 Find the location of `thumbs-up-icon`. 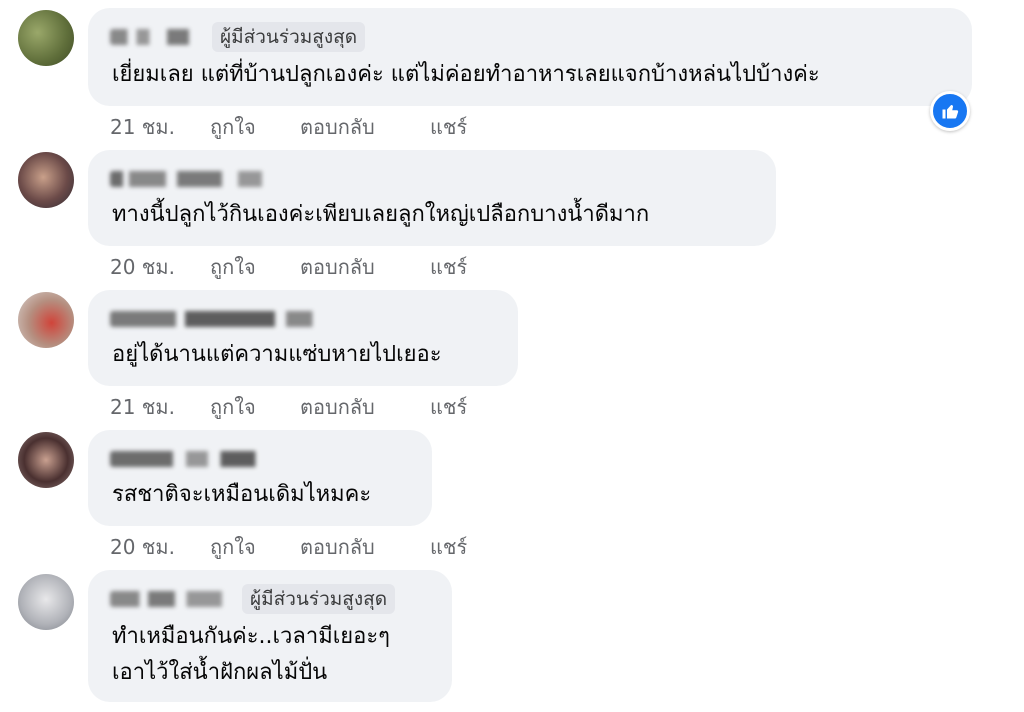

thumbs-up-icon is located at coordinates (950, 112).